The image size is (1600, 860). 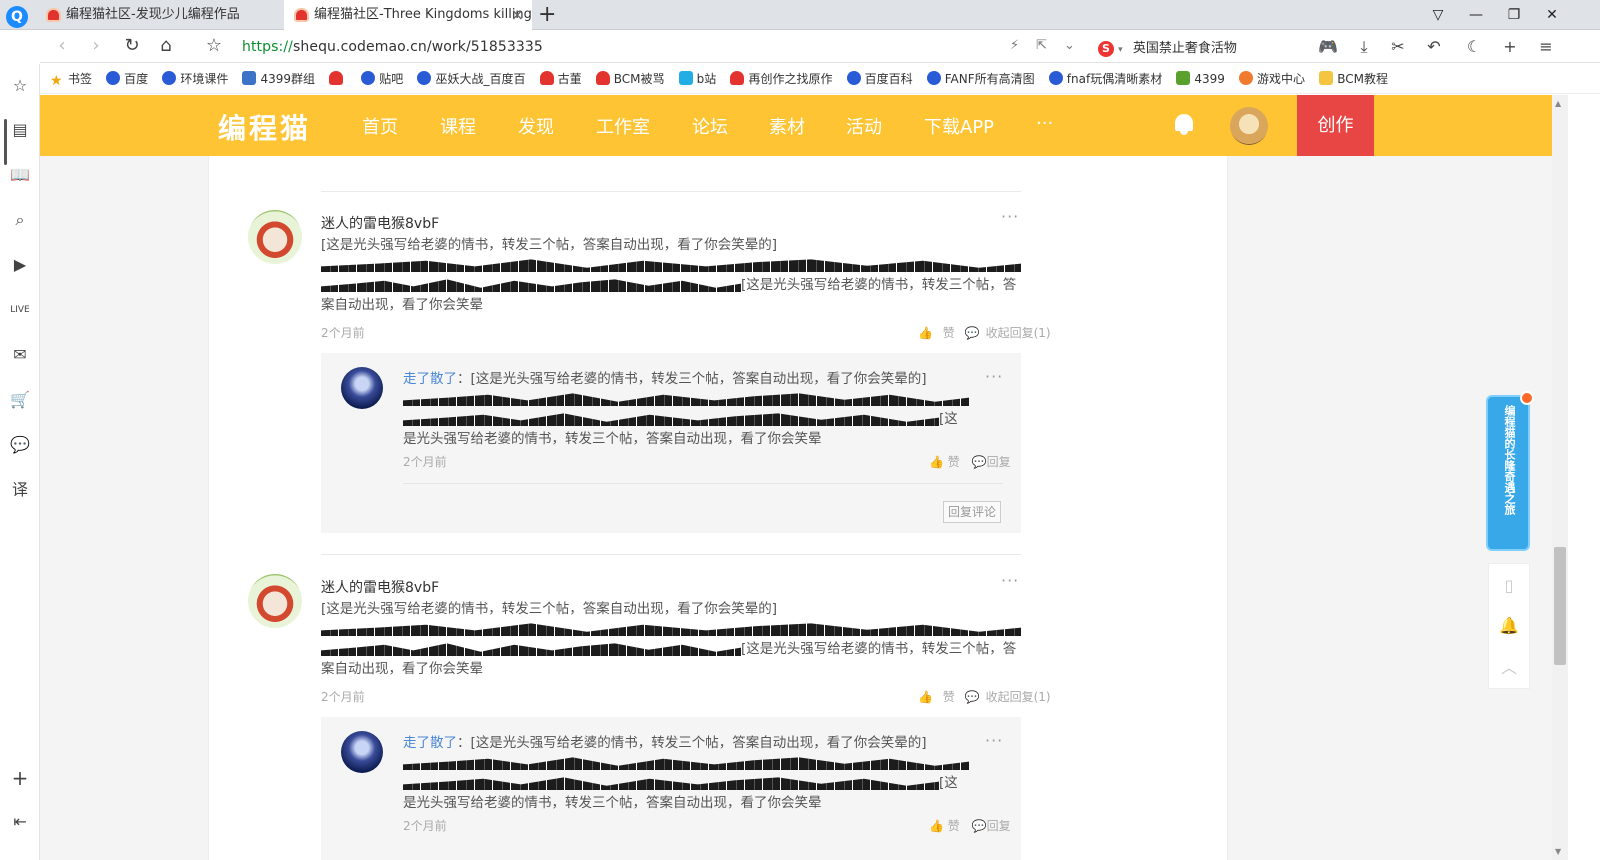 What do you see at coordinates (1184, 124) in the screenshot?
I see `bell-icon` at bounding box center [1184, 124].